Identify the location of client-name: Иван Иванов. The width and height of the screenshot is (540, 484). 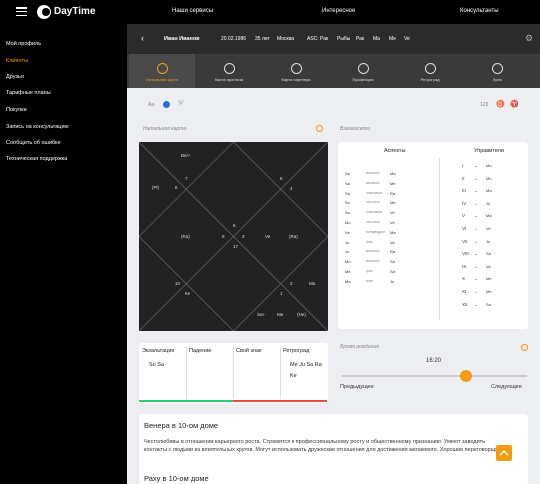
(182, 39).